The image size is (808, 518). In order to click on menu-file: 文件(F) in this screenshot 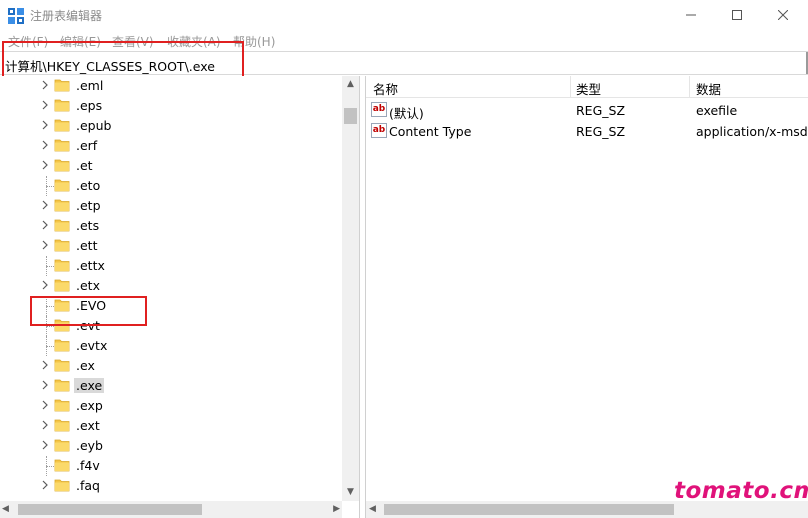, I will do `click(28, 41)`.